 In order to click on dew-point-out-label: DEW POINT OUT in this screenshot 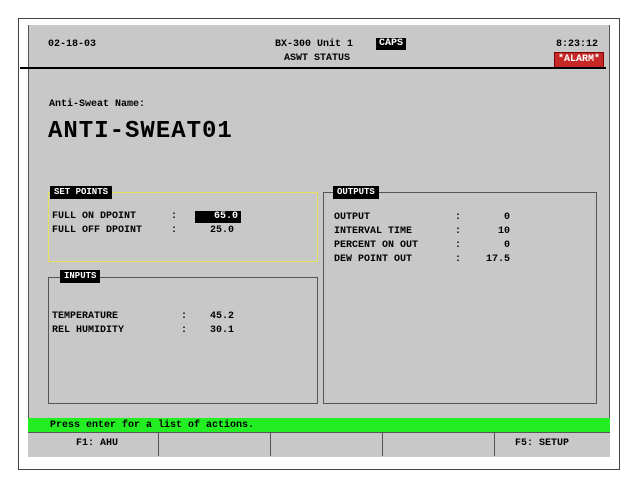, I will do `click(373, 259)`.